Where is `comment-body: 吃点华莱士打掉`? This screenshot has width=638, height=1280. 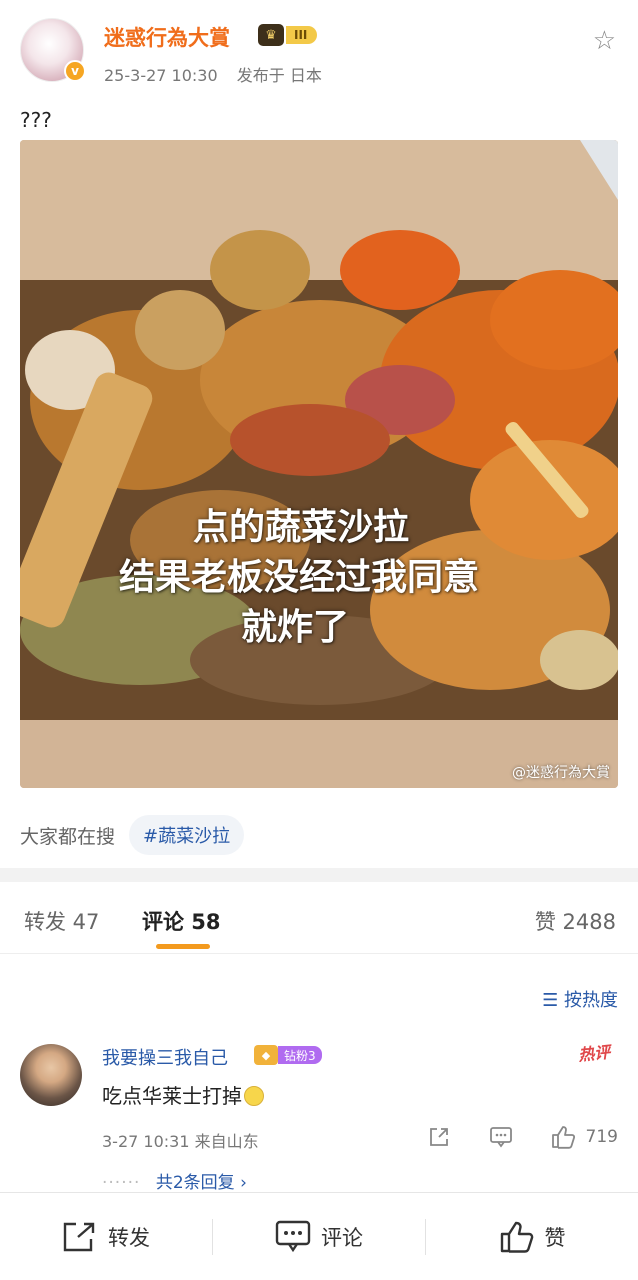 comment-body: 吃点华莱士打掉 is located at coordinates (172, 1096).